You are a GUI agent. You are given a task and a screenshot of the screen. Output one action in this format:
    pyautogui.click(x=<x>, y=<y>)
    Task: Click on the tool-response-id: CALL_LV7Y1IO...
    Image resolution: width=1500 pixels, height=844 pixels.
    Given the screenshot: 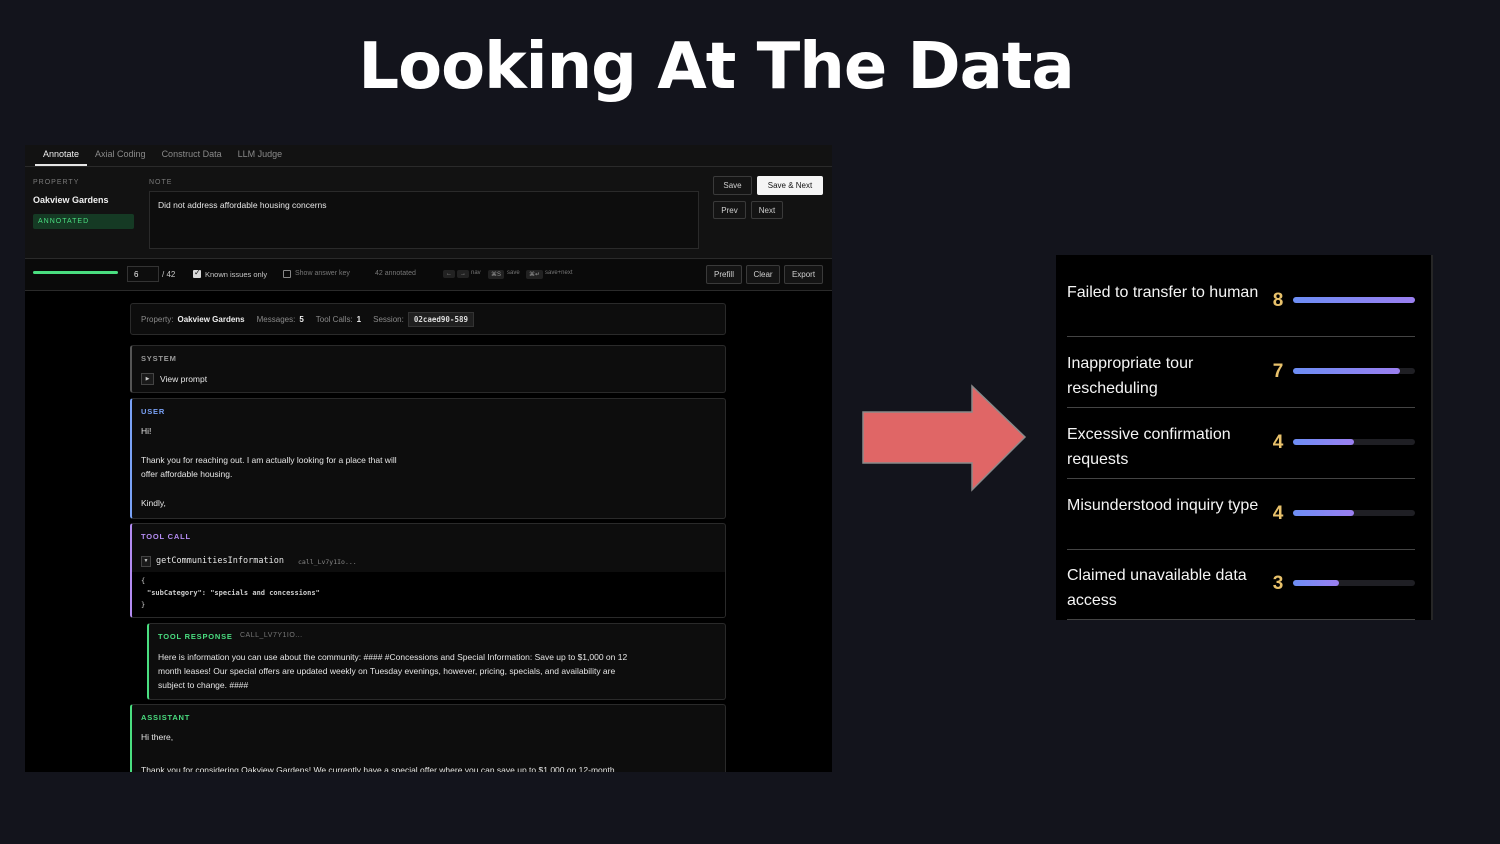 What is the action you would take?
    pyautogui.click(x=271, y=635)
    